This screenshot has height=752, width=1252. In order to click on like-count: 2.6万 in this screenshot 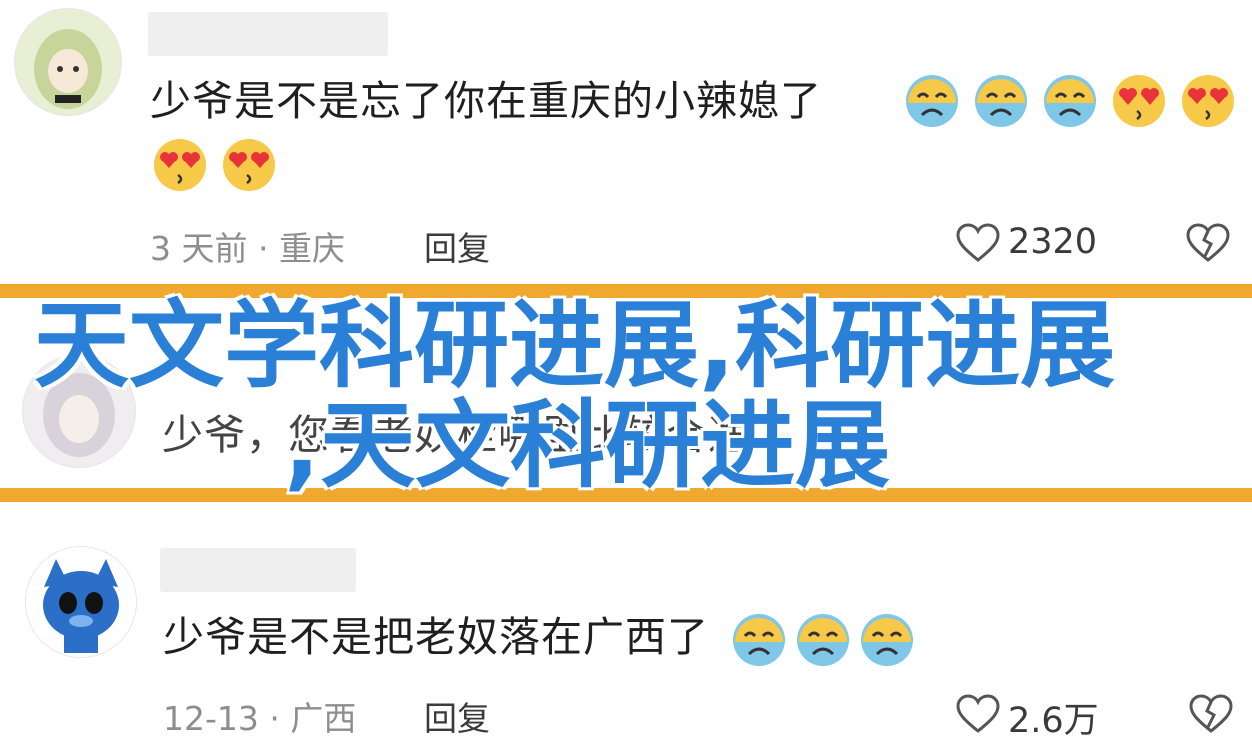, I will do `click(1053, 721)`.